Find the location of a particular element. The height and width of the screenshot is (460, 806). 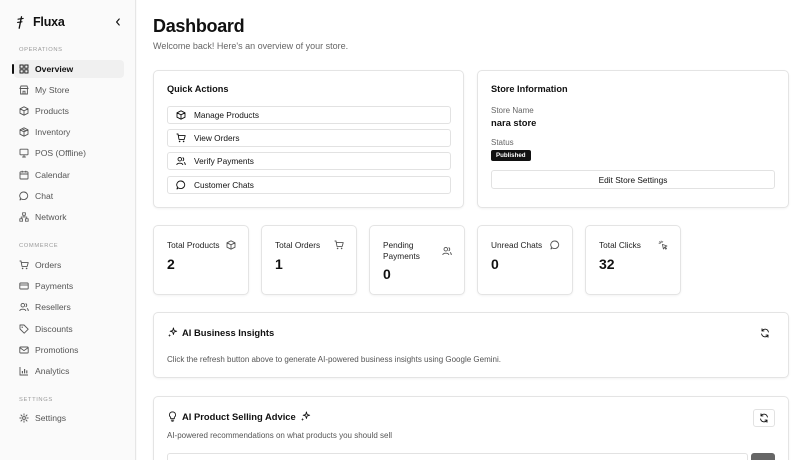

view-orders-button: View Orders is located at coordinates (309, 138).